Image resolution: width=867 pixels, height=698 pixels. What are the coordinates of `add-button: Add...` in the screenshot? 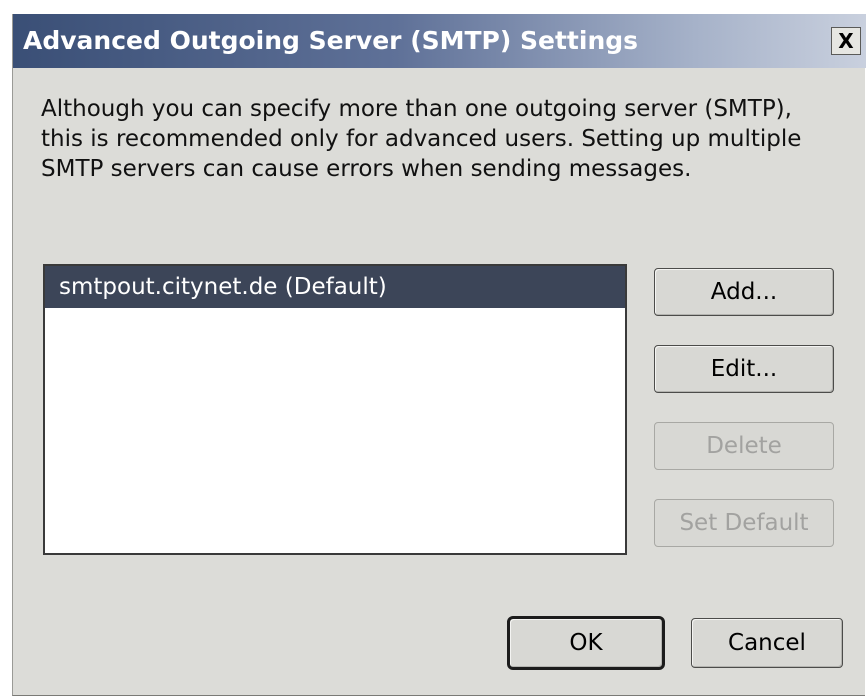 It's located at (744, 292).